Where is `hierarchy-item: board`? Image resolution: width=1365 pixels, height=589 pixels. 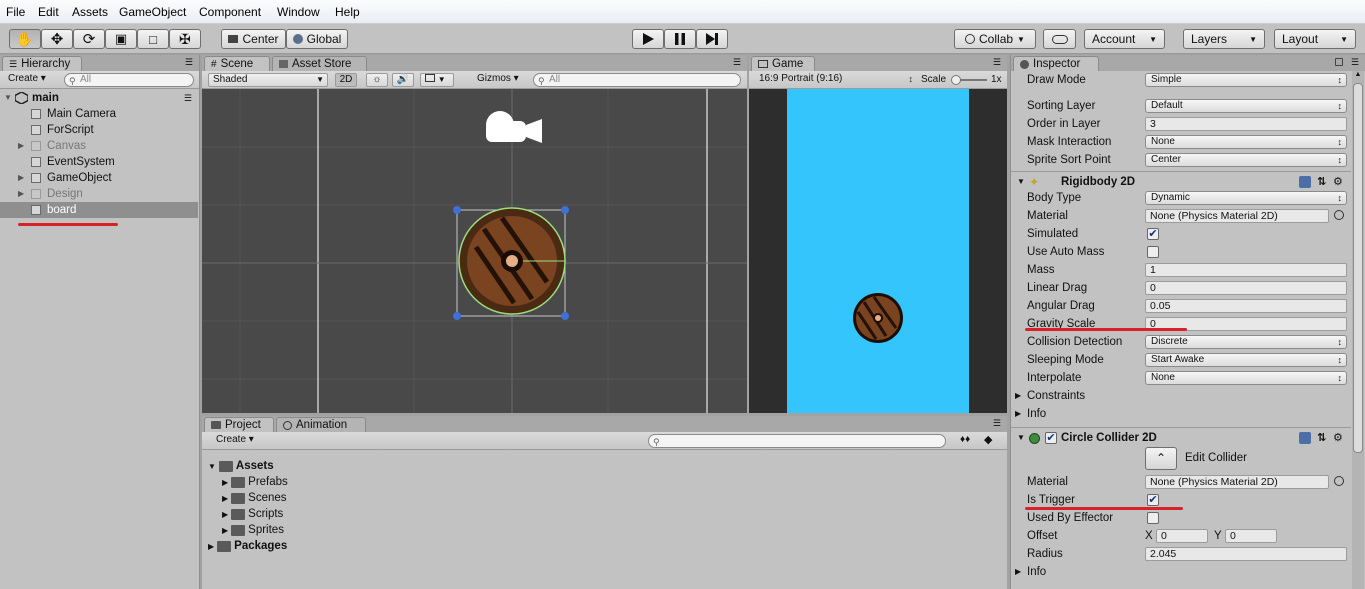 hierarchy-item: board is located at coordinates (99, 210).